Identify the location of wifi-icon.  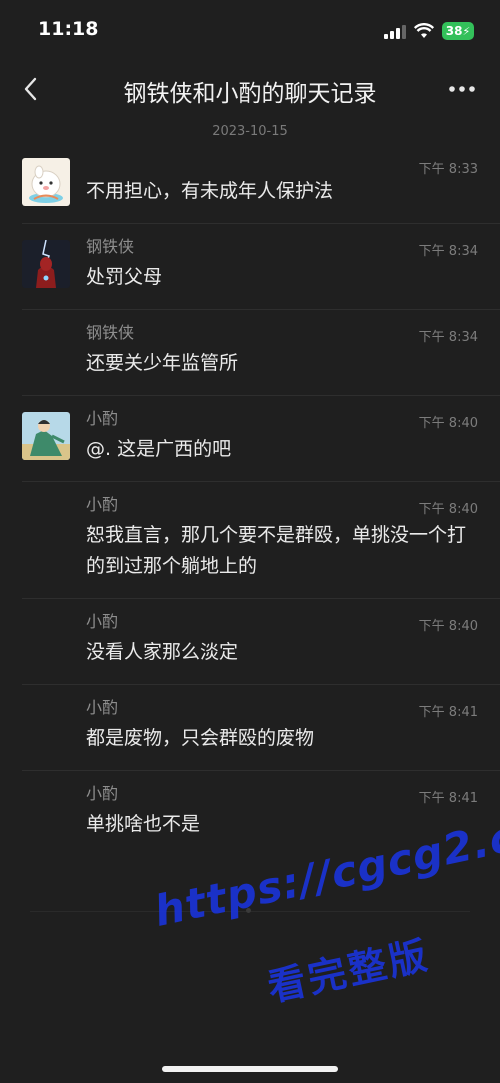
(424, 30).